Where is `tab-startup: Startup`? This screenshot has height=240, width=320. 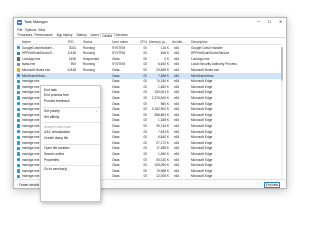
tab-startup: Startup is located at coordinates (81, 35).